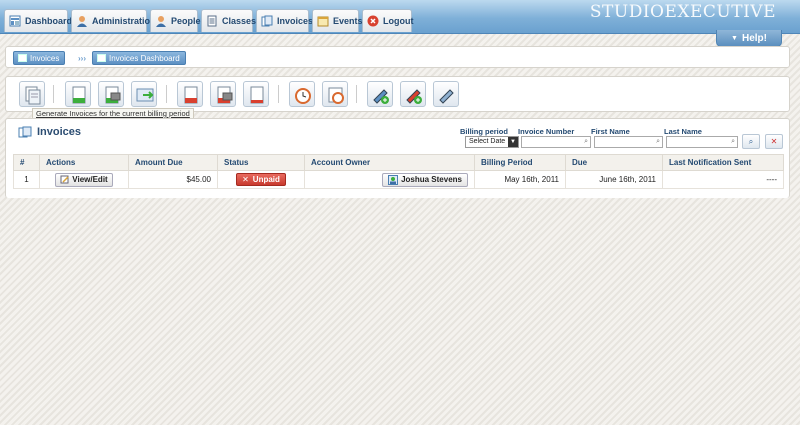 This screenshot has width=800, height=425. Describe the element at coordinates (734, 38) in the screenshot. I see `chevron-down-icon: ▼` at that location.